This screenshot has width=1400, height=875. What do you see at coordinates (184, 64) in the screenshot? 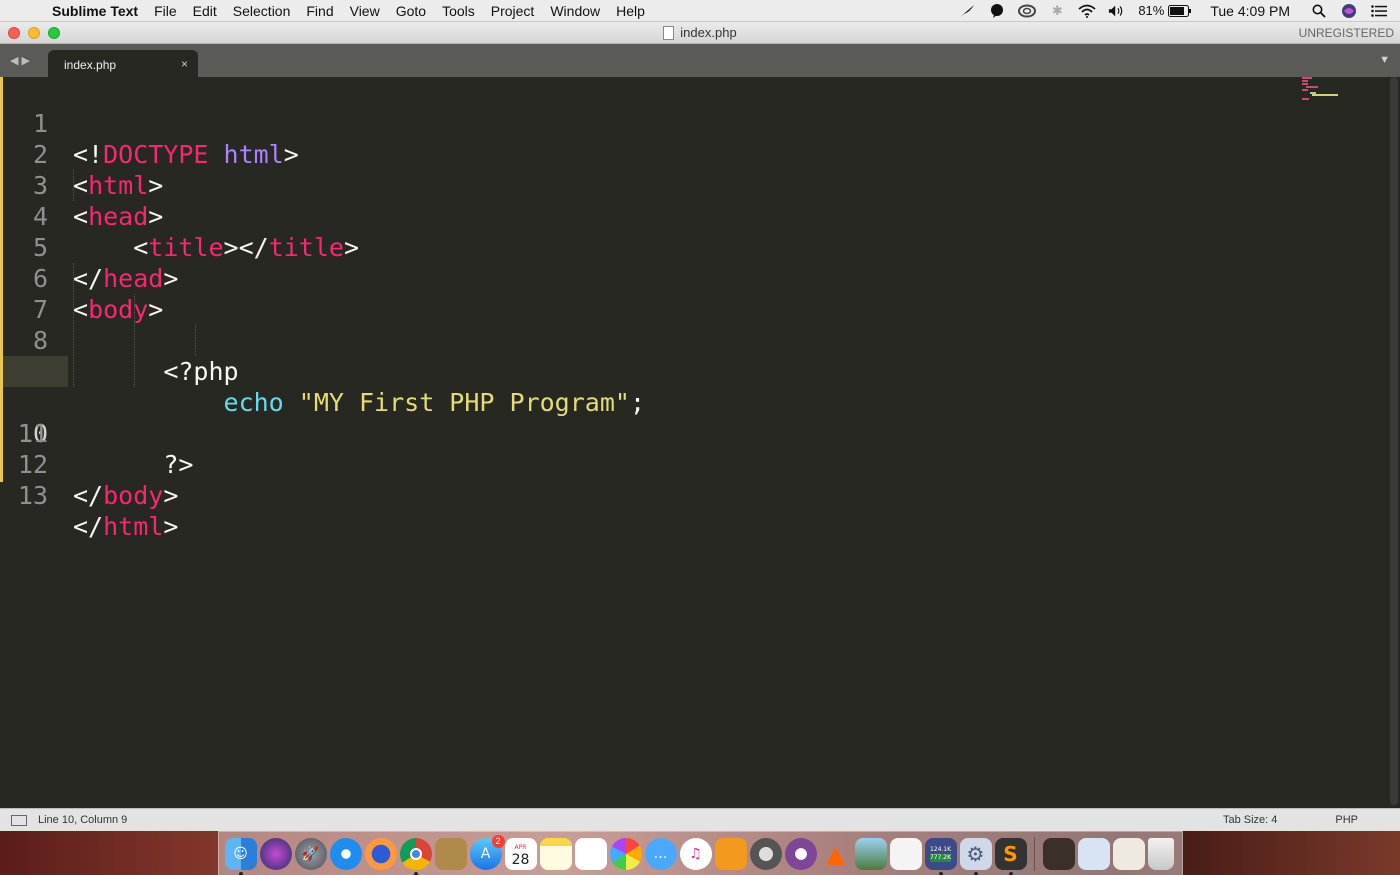
I see `tab-close-icon: ×` at bounding box center [184, 64].